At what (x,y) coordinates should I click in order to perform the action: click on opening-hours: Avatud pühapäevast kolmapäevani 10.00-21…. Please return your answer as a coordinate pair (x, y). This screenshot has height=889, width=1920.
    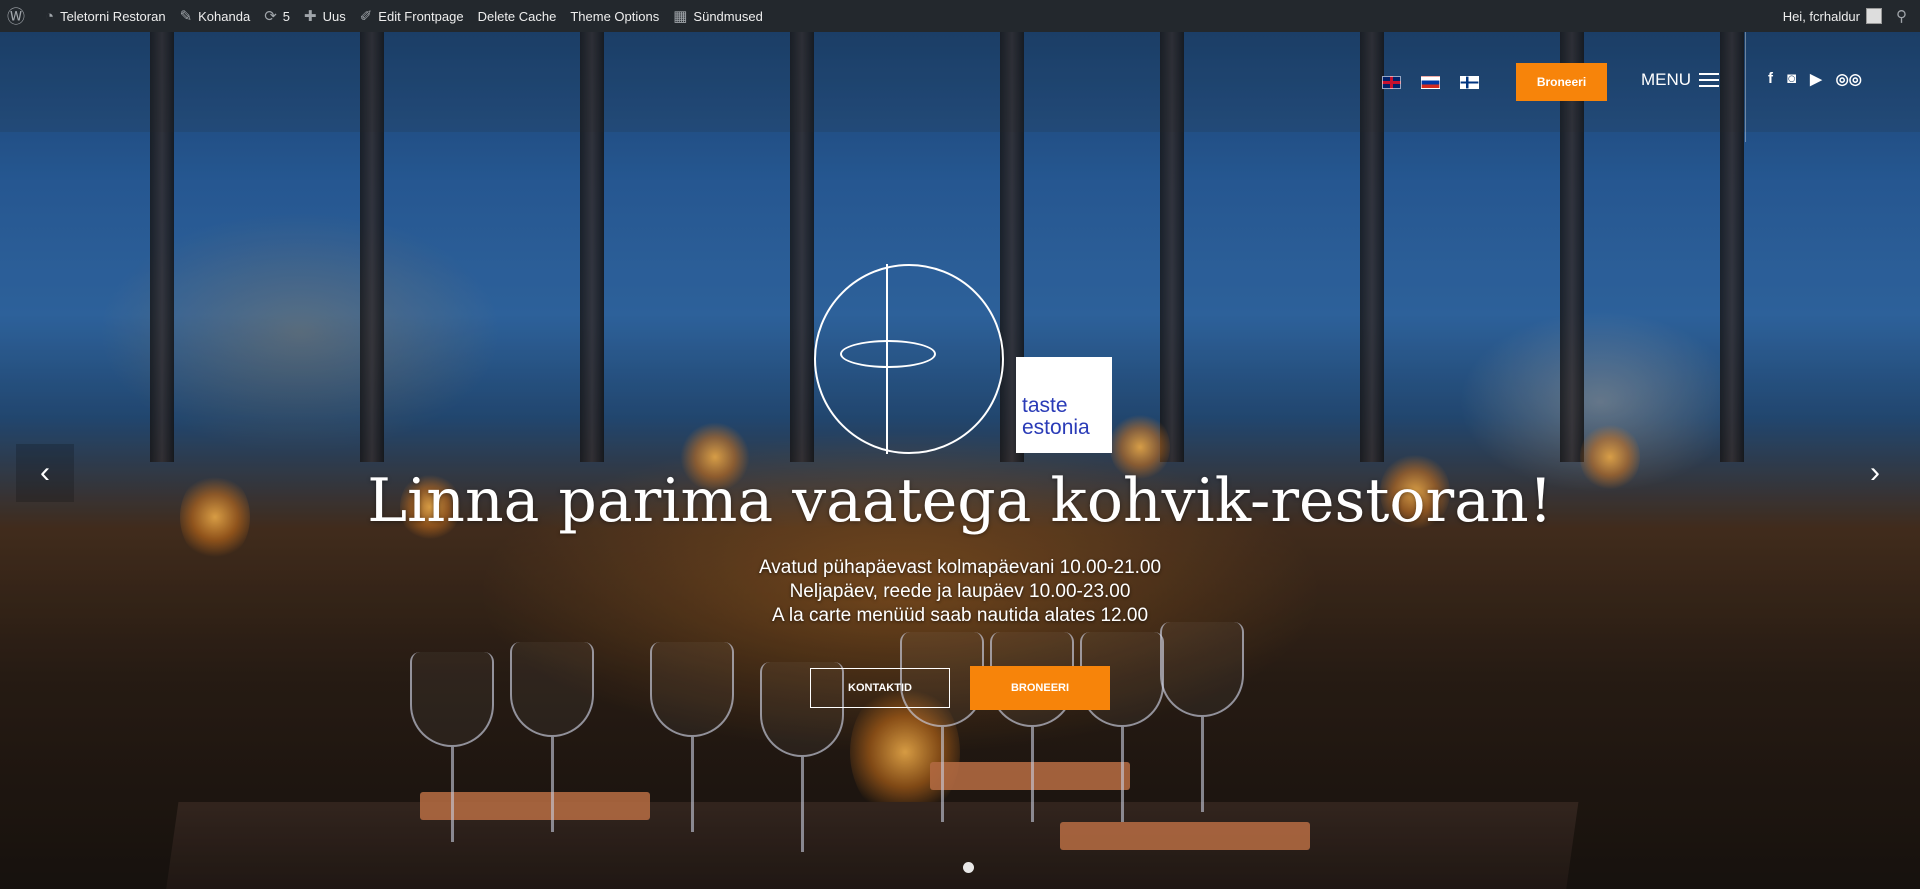
    Looking at the image, I should click on (960, 592).